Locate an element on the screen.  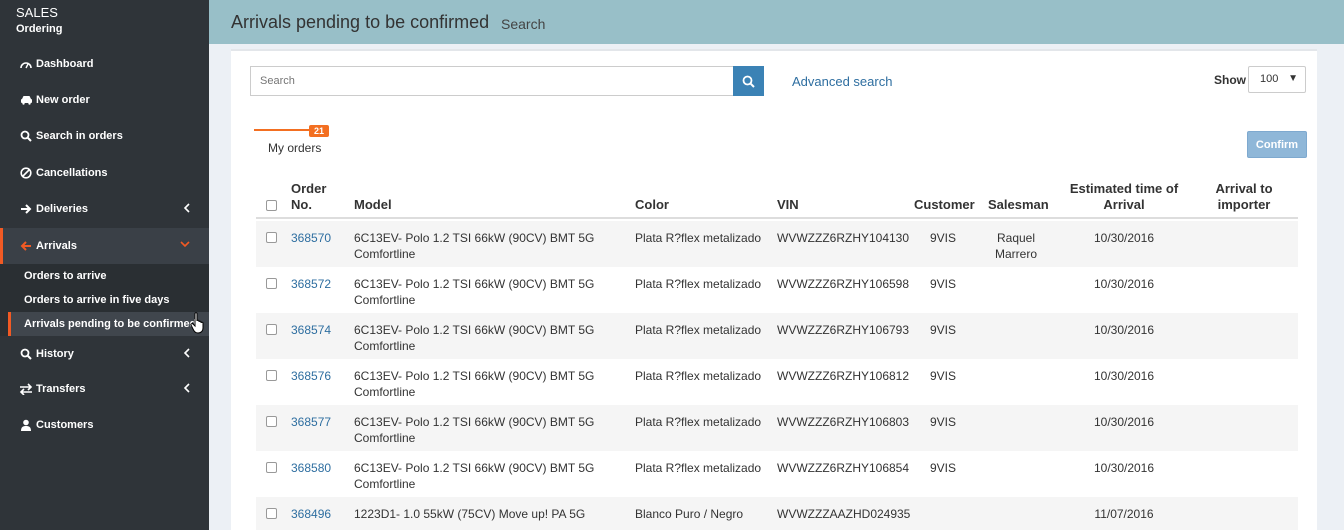
col-vin: VIN is located at coordinates (788, 205).